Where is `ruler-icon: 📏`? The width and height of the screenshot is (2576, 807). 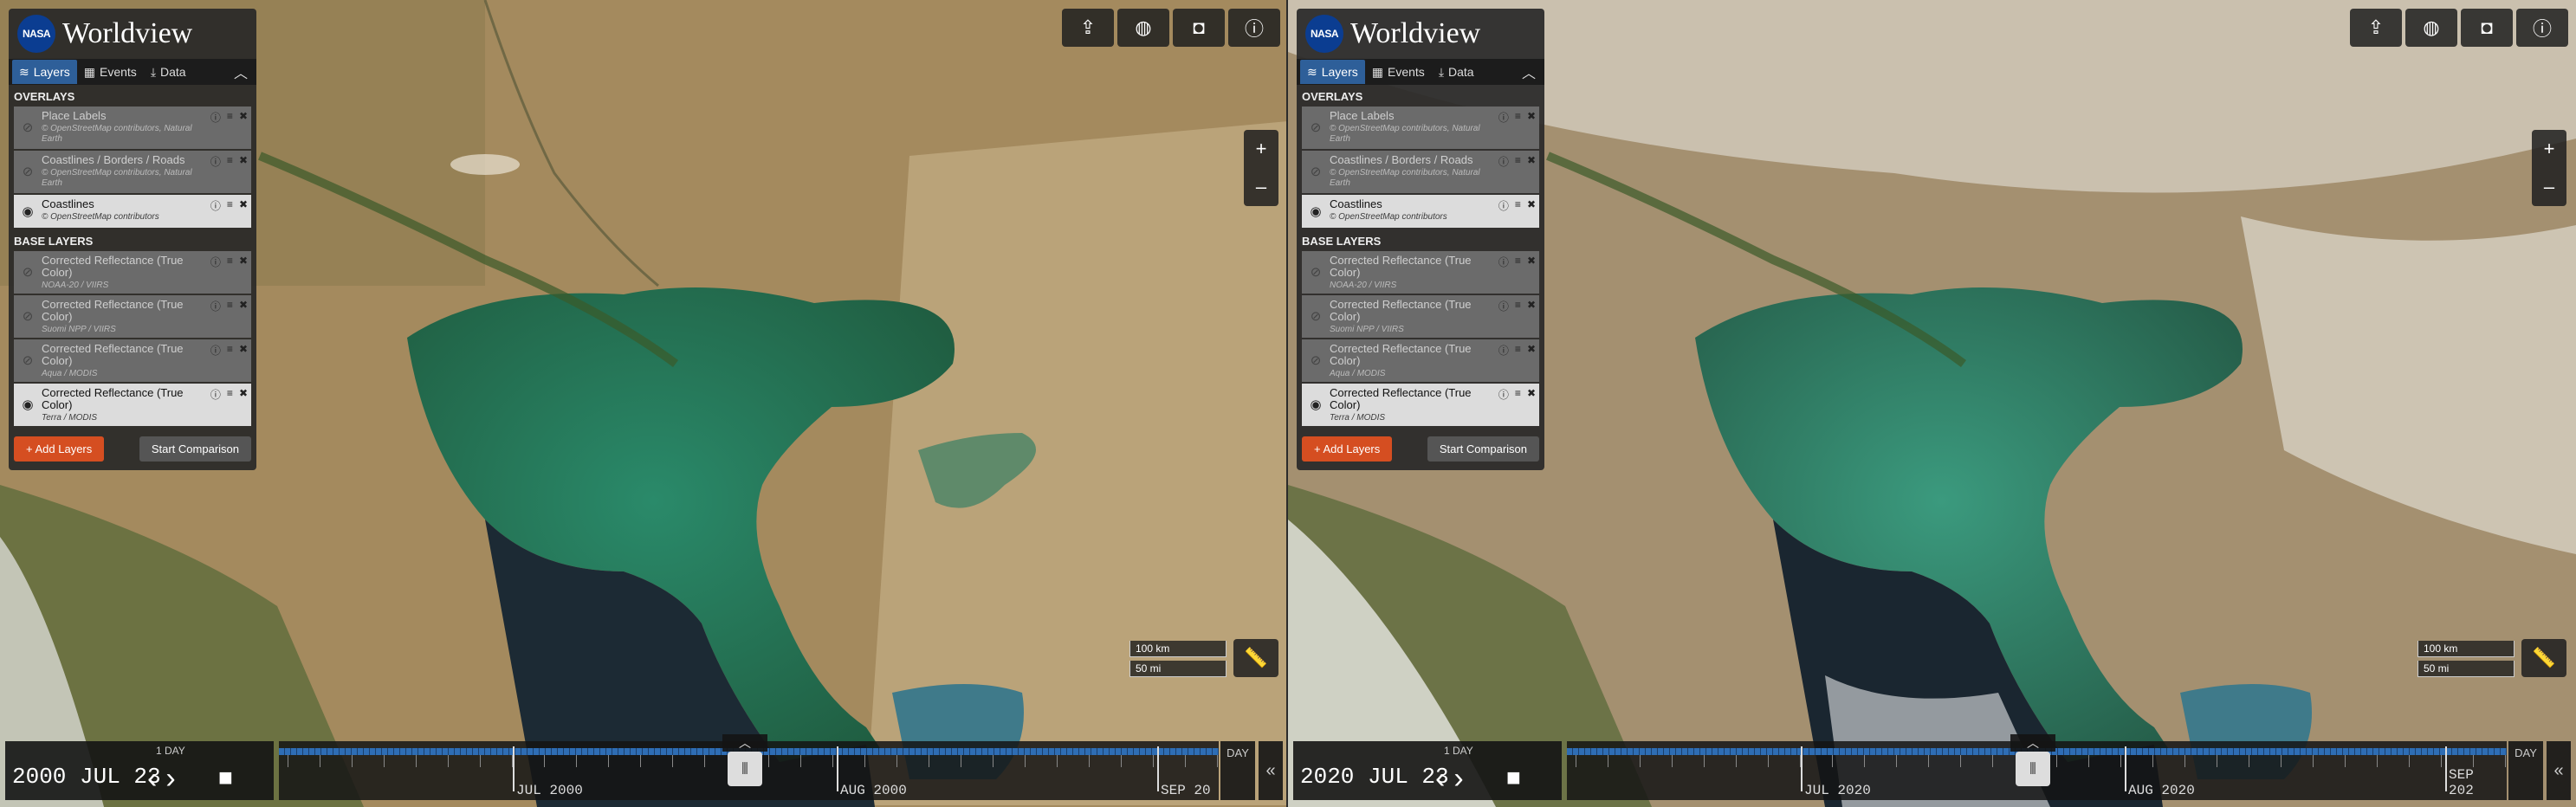 ruler-icon: 📏 is located at coordinates (1255, 658).